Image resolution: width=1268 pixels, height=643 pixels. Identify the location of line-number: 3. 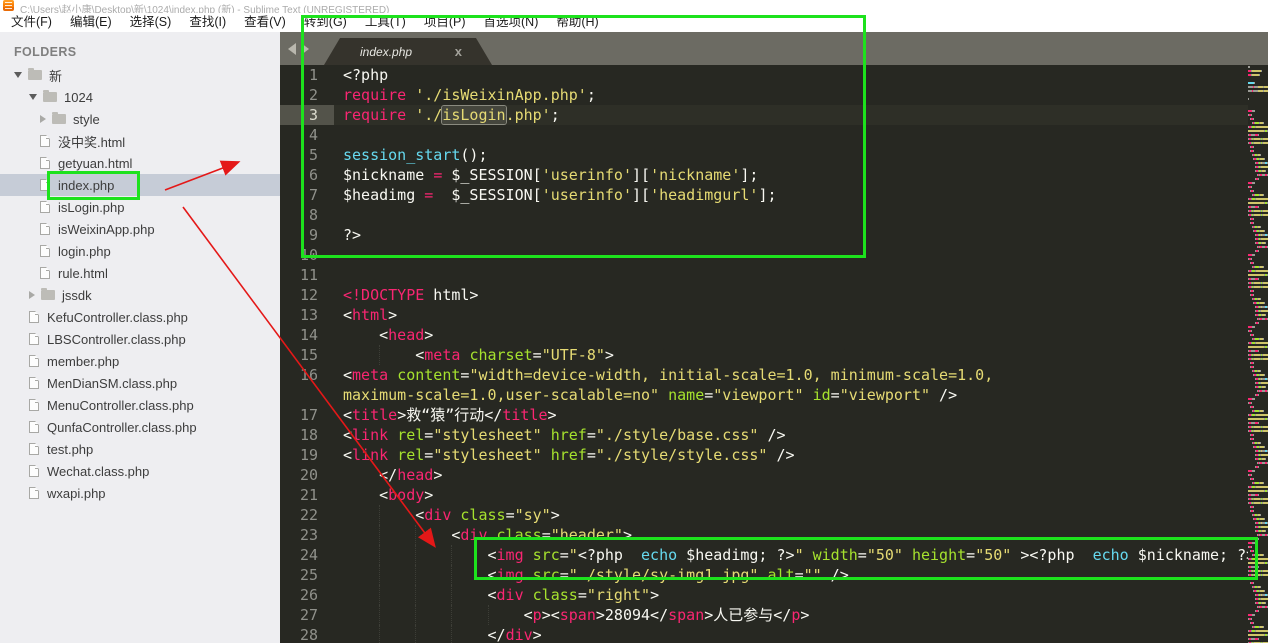
(307, 115).